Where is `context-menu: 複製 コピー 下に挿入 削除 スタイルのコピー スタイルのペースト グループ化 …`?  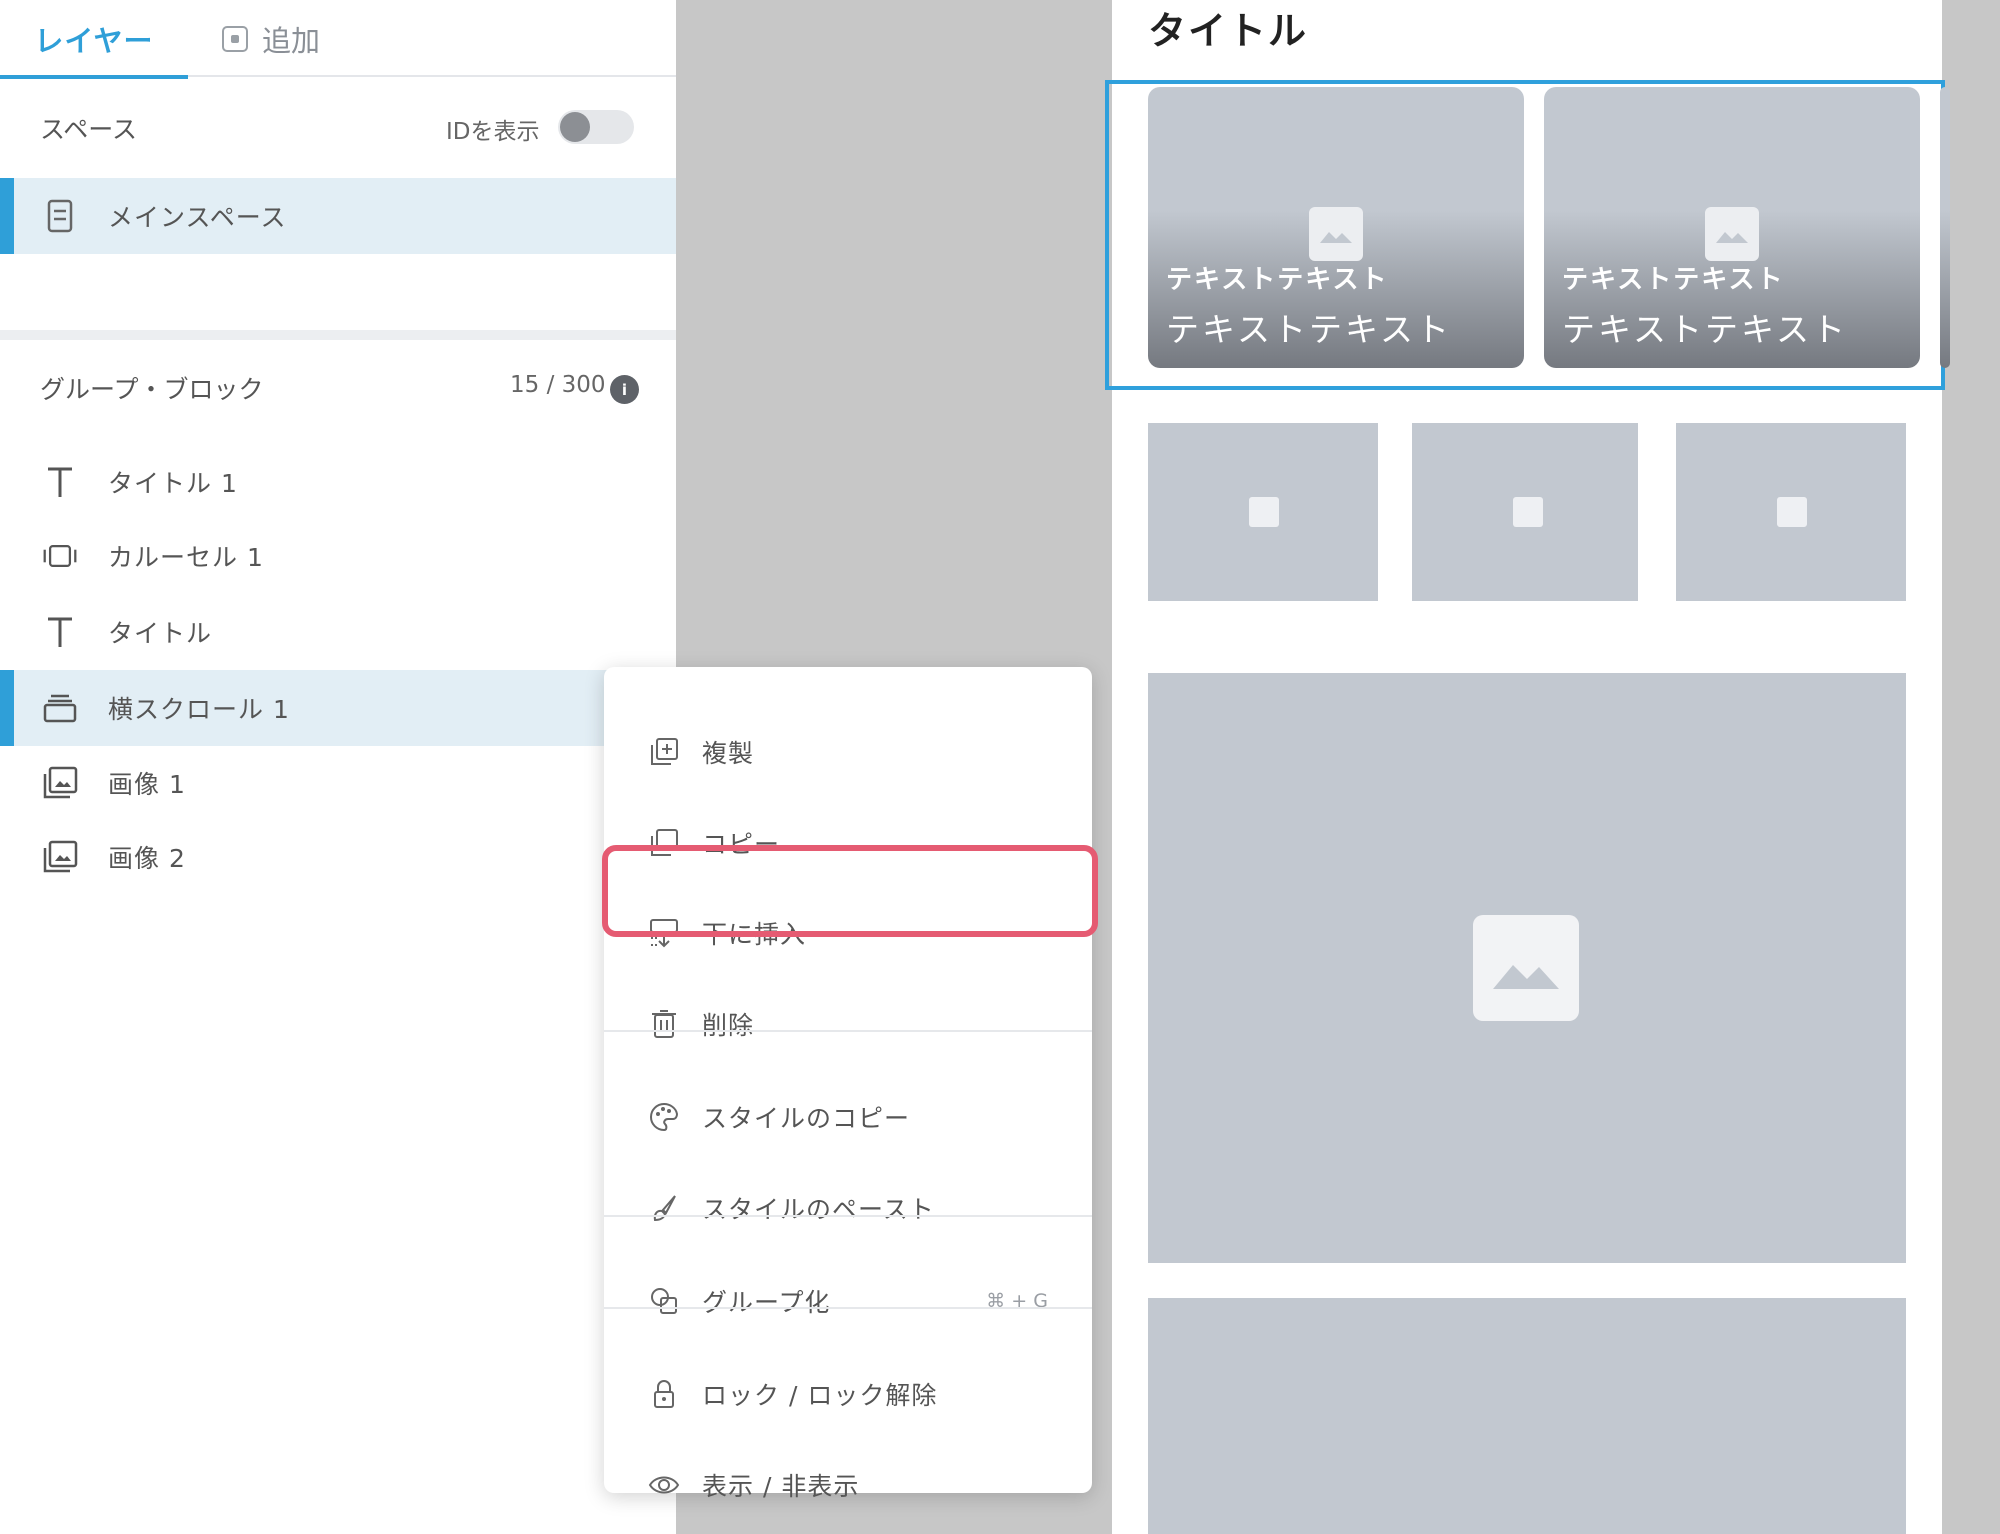 context-menu: 複製 コピー 下に挿入 削除 スタイルのコピー スタイルのペースト グループ化 … is located at coordinates (848, 1084).